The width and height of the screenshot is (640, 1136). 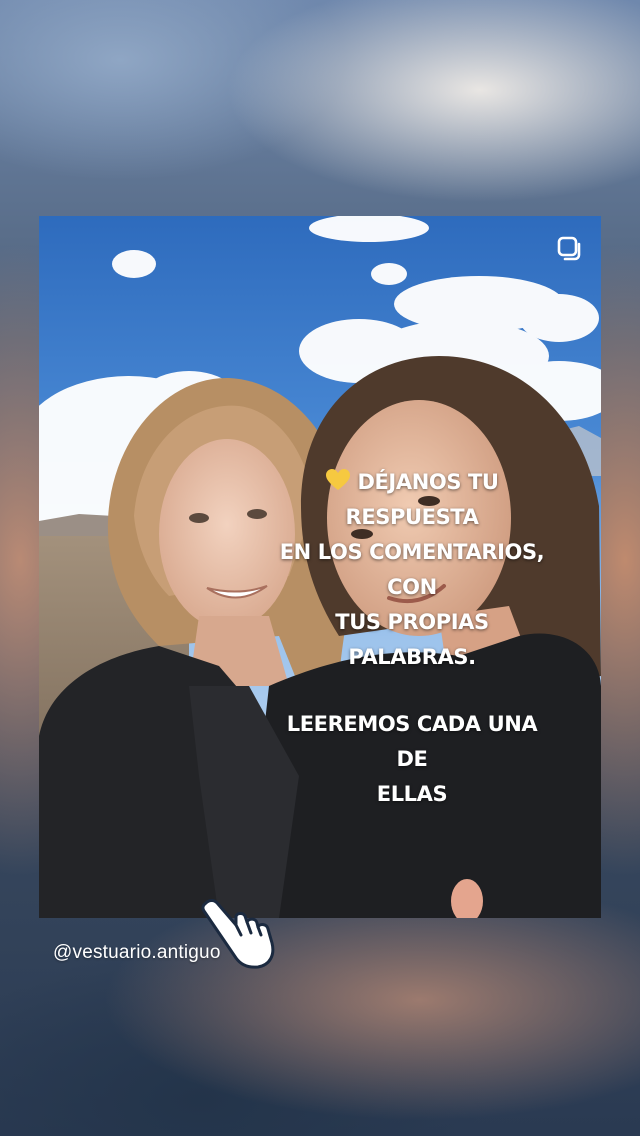 What do you see at coordinates (412, 794) in the screenshot?
I see `caption-line-5: ELLAS` at bounding box center [412, 794].